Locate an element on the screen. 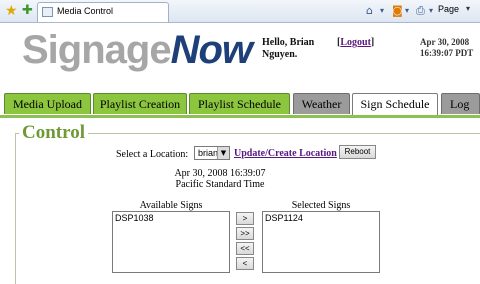 The height and width of the screenshot is (284, 480). header-datetime: Apr 30, 2008 16:39:07 PDT is located at coordinates (450, 48).